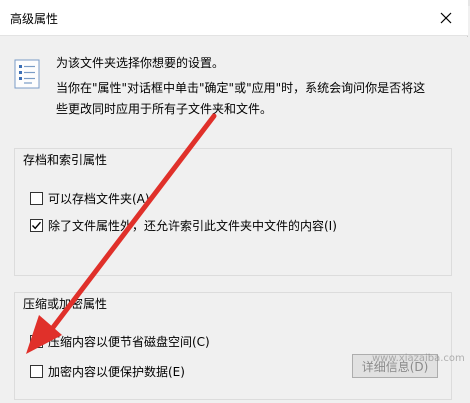 This screenshot has width=470, height=403. Describe the element at coordinates (27, 74) in the screenshot. I see `checklist-icon` at that location.